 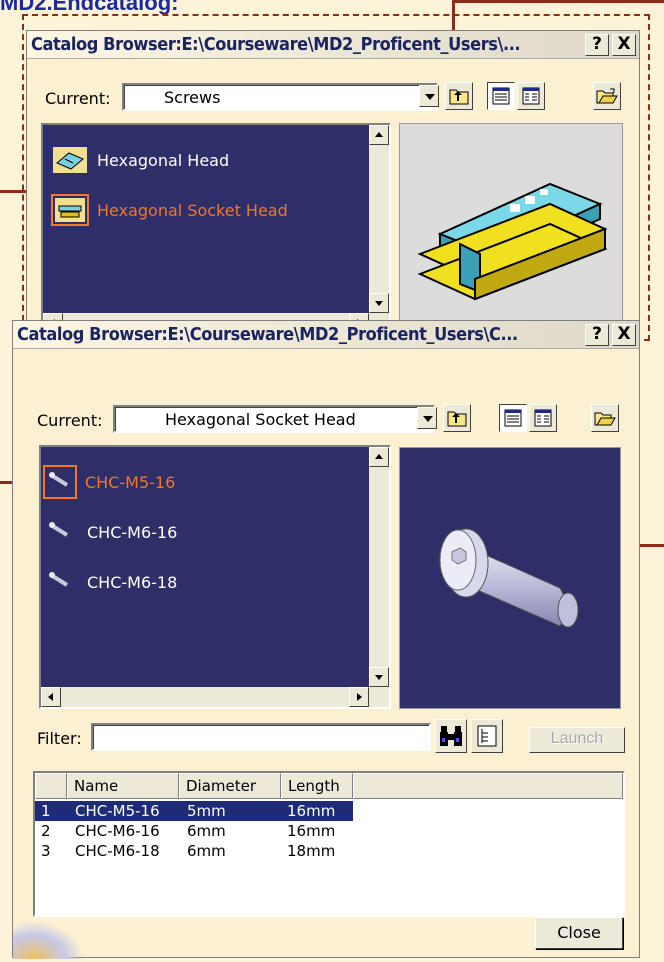 I want to click on table-row: 3 CHC-M6-18 6mm 18mm, so click(x=194, y=851).